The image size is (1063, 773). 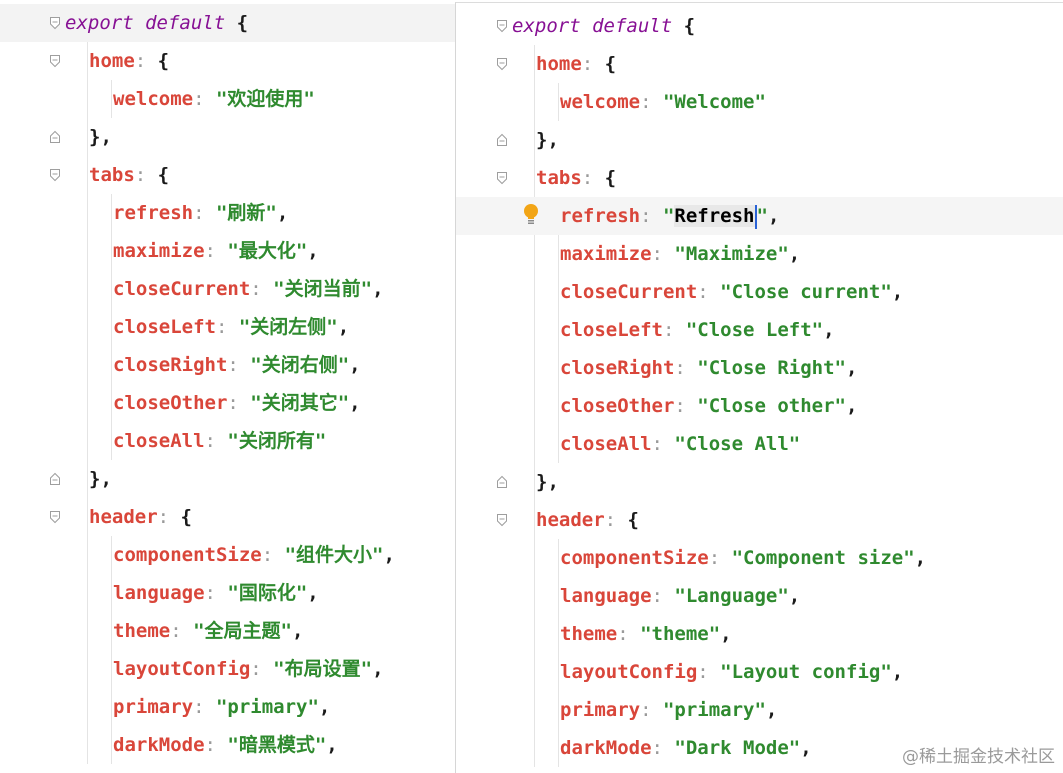 I want to click on code-line: closeRight: "Close Right",, so click(x=759, y=368).